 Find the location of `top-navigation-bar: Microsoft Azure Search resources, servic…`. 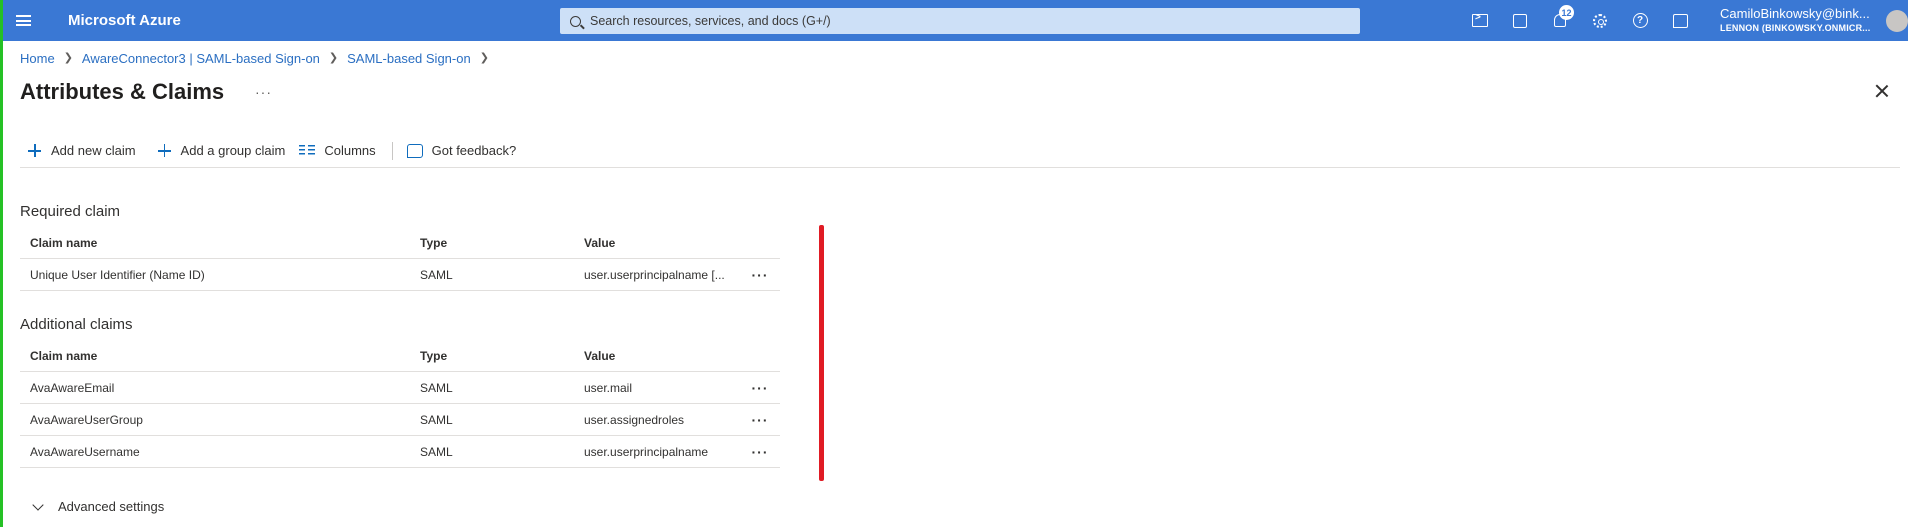

top-navigation-bar: Microsoft Azure Search resources, servic… is located at coordinates (954, 20).